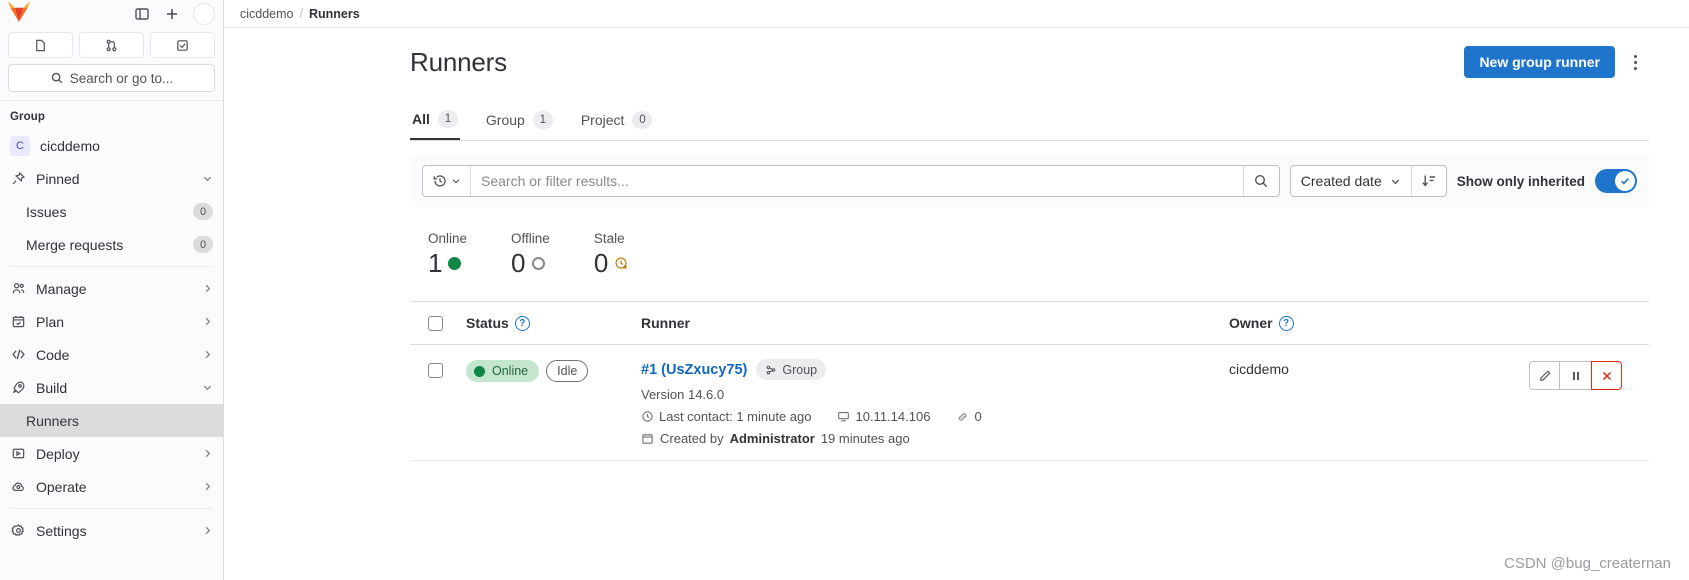 The height and width of the screenshot is (580, 1689). What do you see at coordinates (447, 181) in the screenshot?
I see `history-icon` at bounding box center [447, 181].